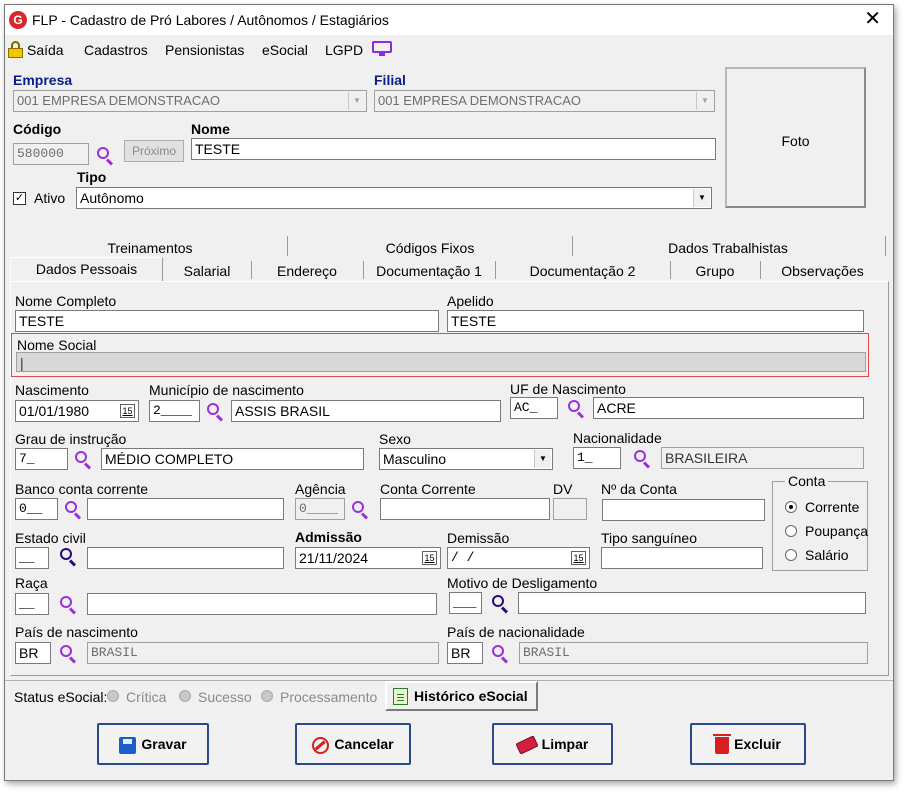 The image size is (905, 793). What do you see at coordinates (516, 632) in the screenshot?
I see `pais-nac-label: País de nacionalidade` at bounding box center [516, 632].